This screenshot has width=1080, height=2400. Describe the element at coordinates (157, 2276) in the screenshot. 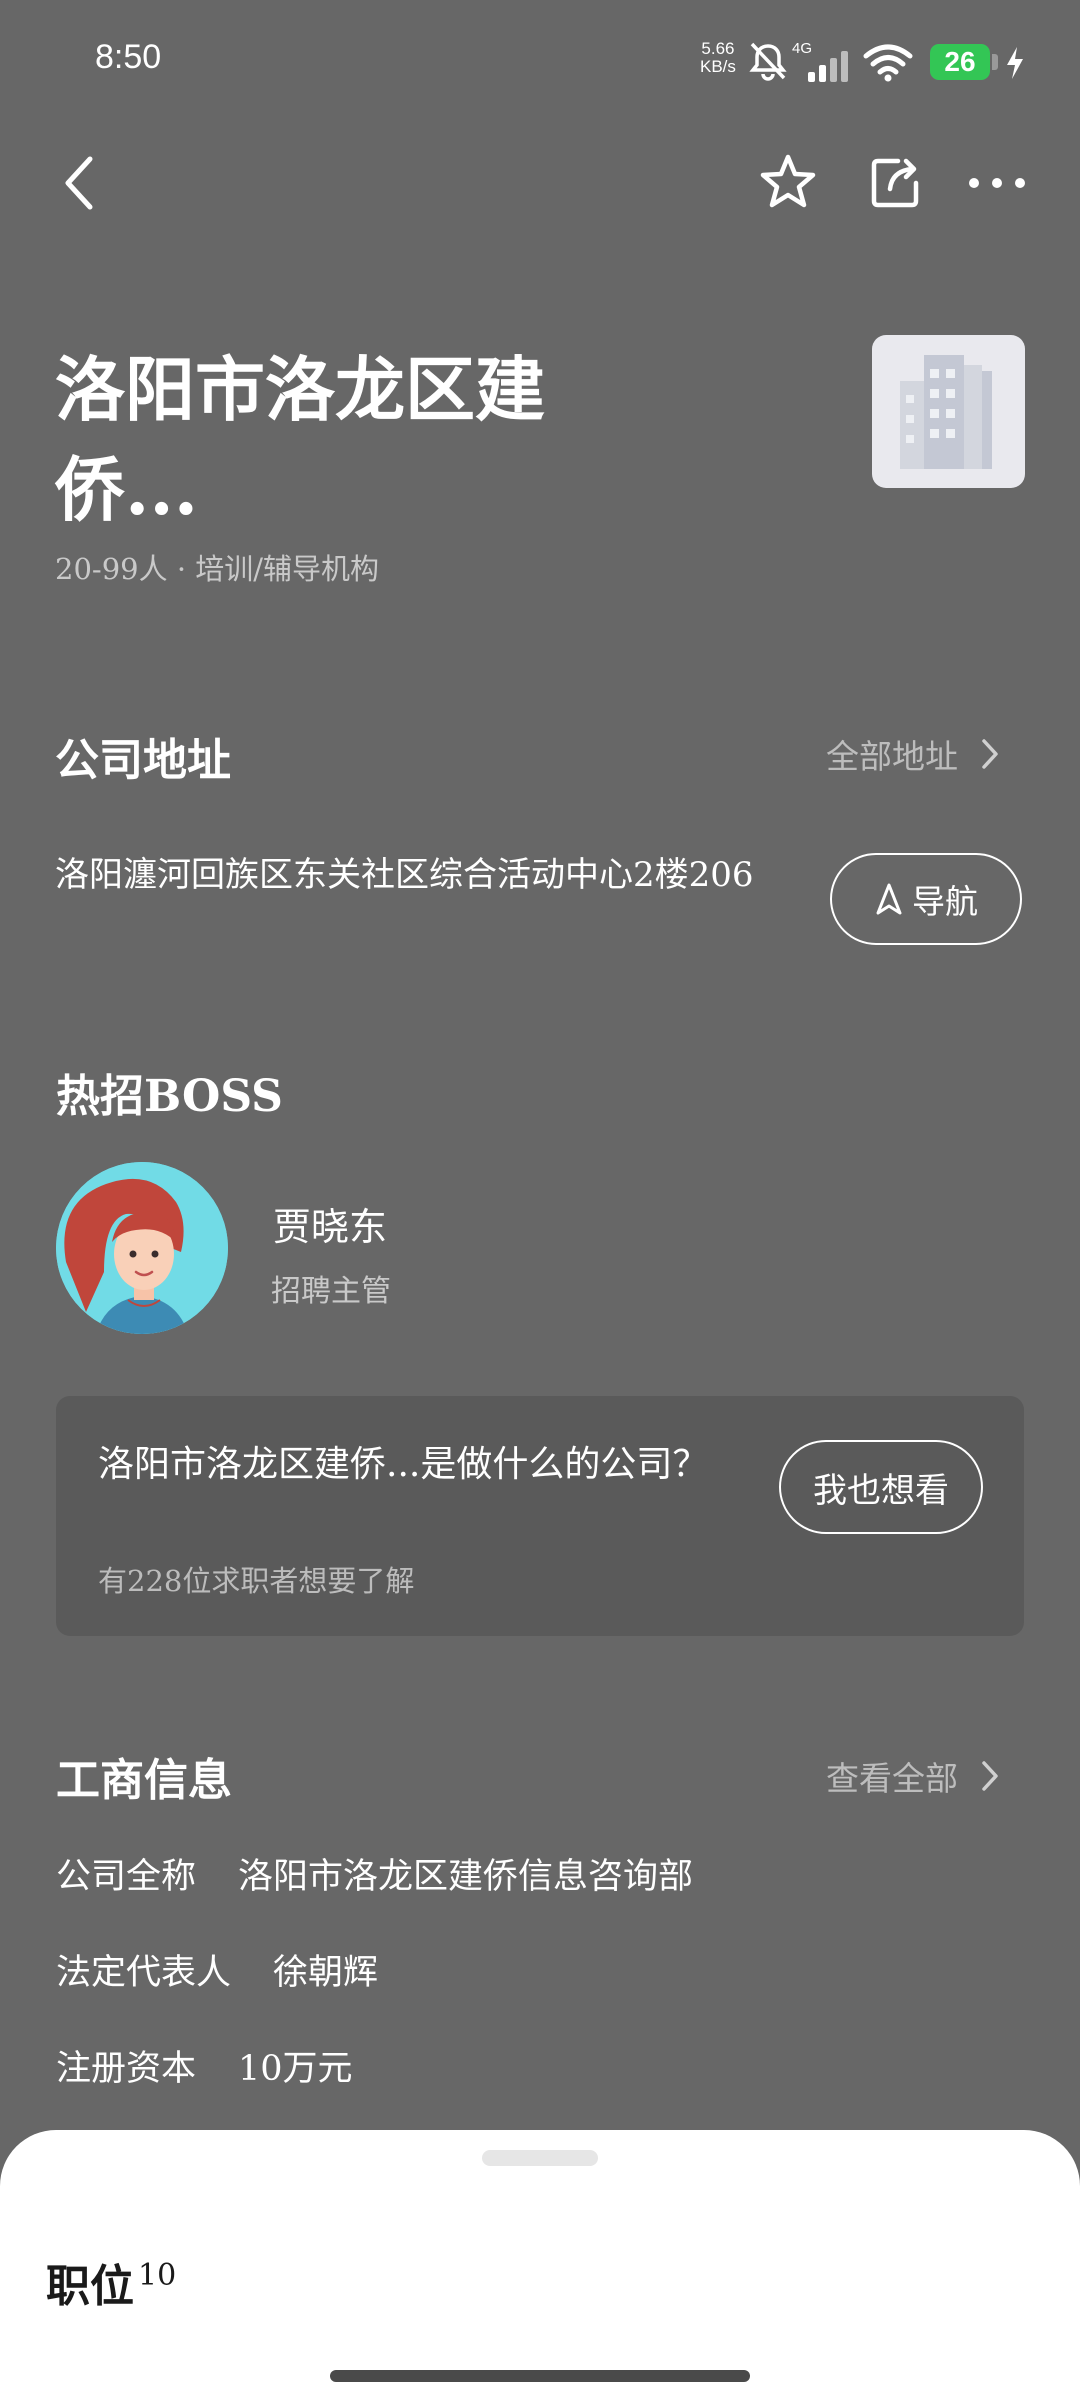

I see `jobs-count: 10` at that location.